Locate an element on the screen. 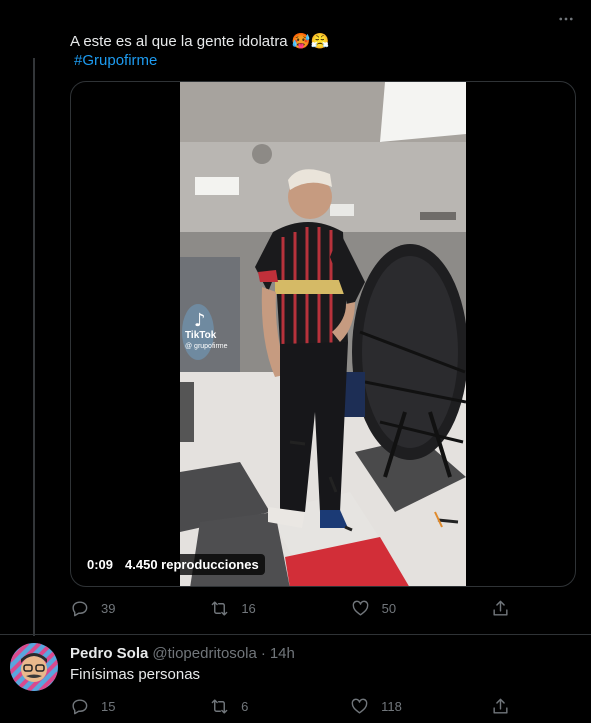 Image resolution: width=591 pixels, height=723 pixels. steam-face-emoji: 😤 is located at coordinates (320, 41).